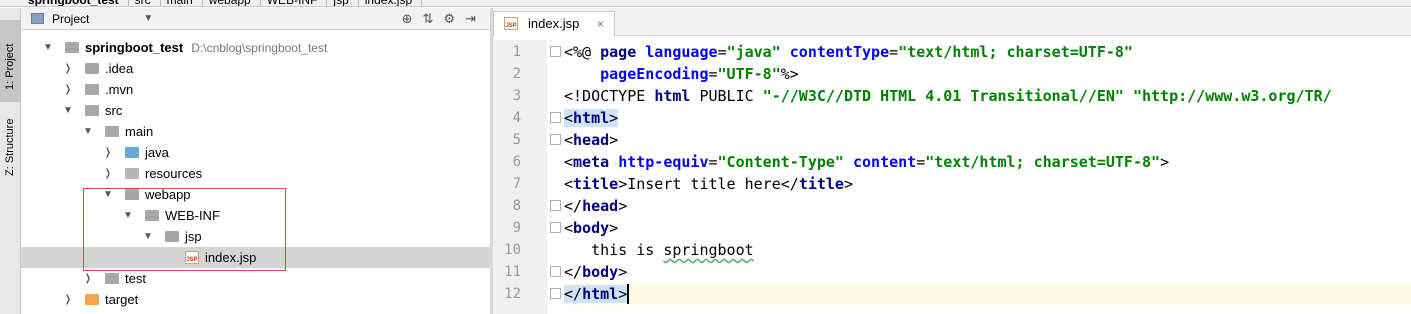 The height and width of the screenshot is (314, 1411). Describe the element at coordinates (512, 294) in the screenshot. I see `line-number: 12` at that location.